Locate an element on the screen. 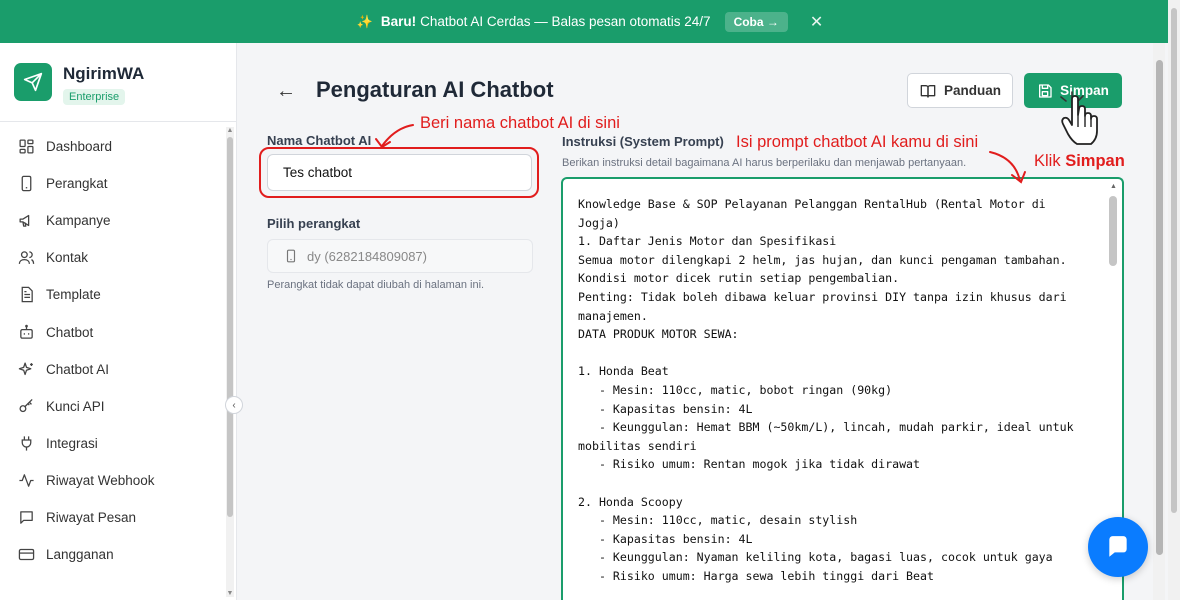  sidebar-item-label: Chatbot is located at coordinates (70, 332).